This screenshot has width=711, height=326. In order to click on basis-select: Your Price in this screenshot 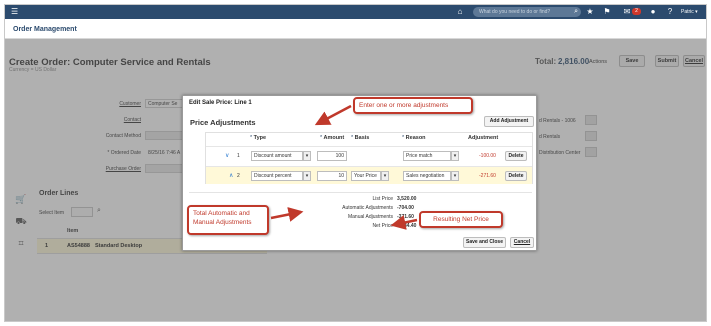, I will do `click(366, 176)`.